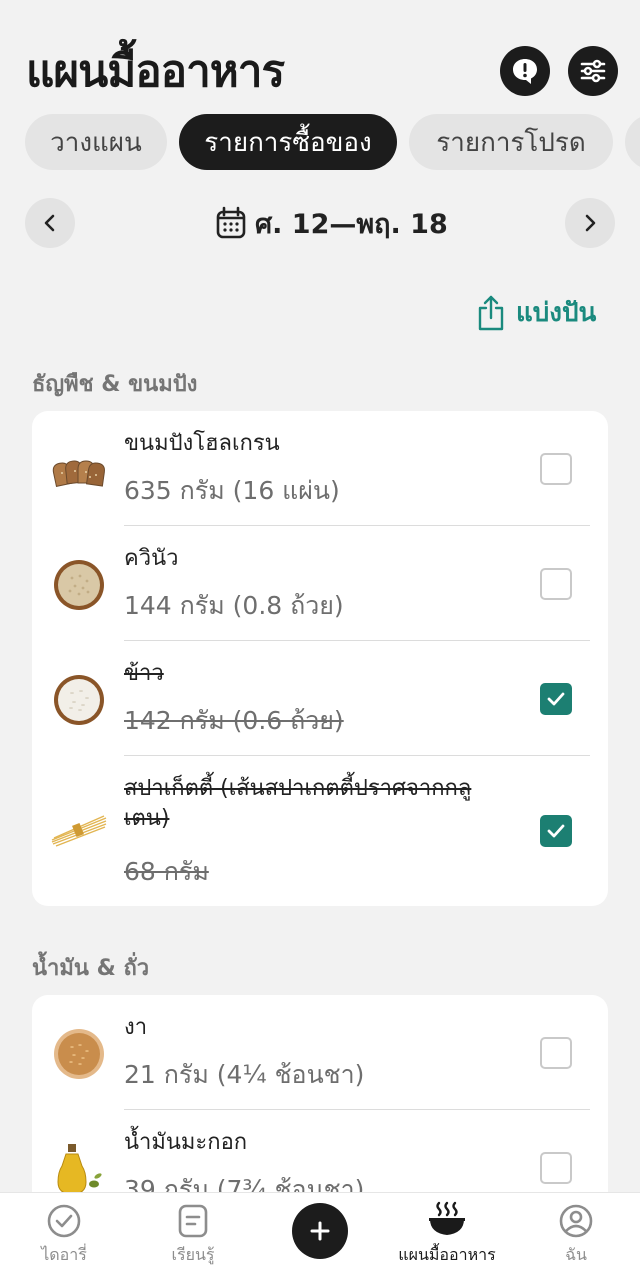 This screenshot has width=640, height=1280. Describe the element at coordinates (202, 443) in the screenshot. I see `item-name: ขนมปังโฮลเกรน` at that location.